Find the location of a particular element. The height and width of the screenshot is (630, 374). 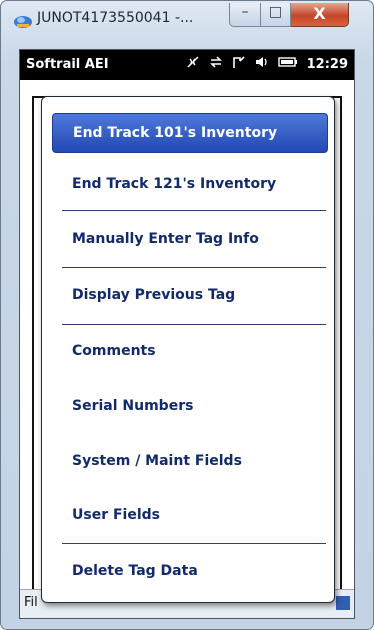

menu-item-manually-enter-tag: Manually Enter Tag Info is located at coordinates (190, 239).